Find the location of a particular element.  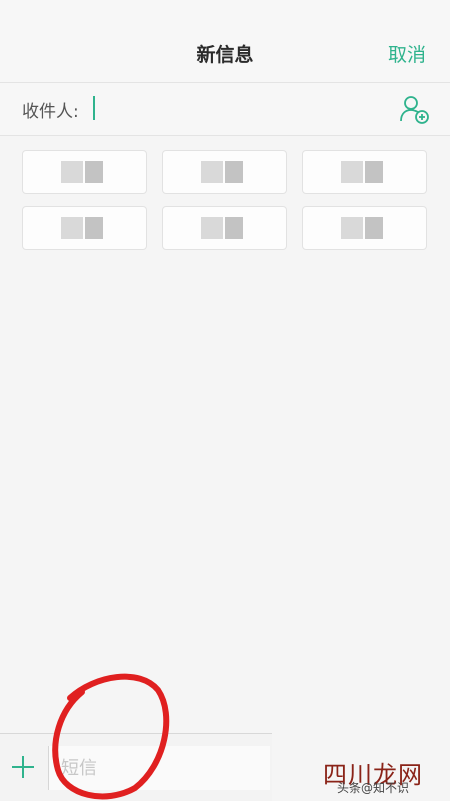

contact-grid is located at coordinates (225, 200).